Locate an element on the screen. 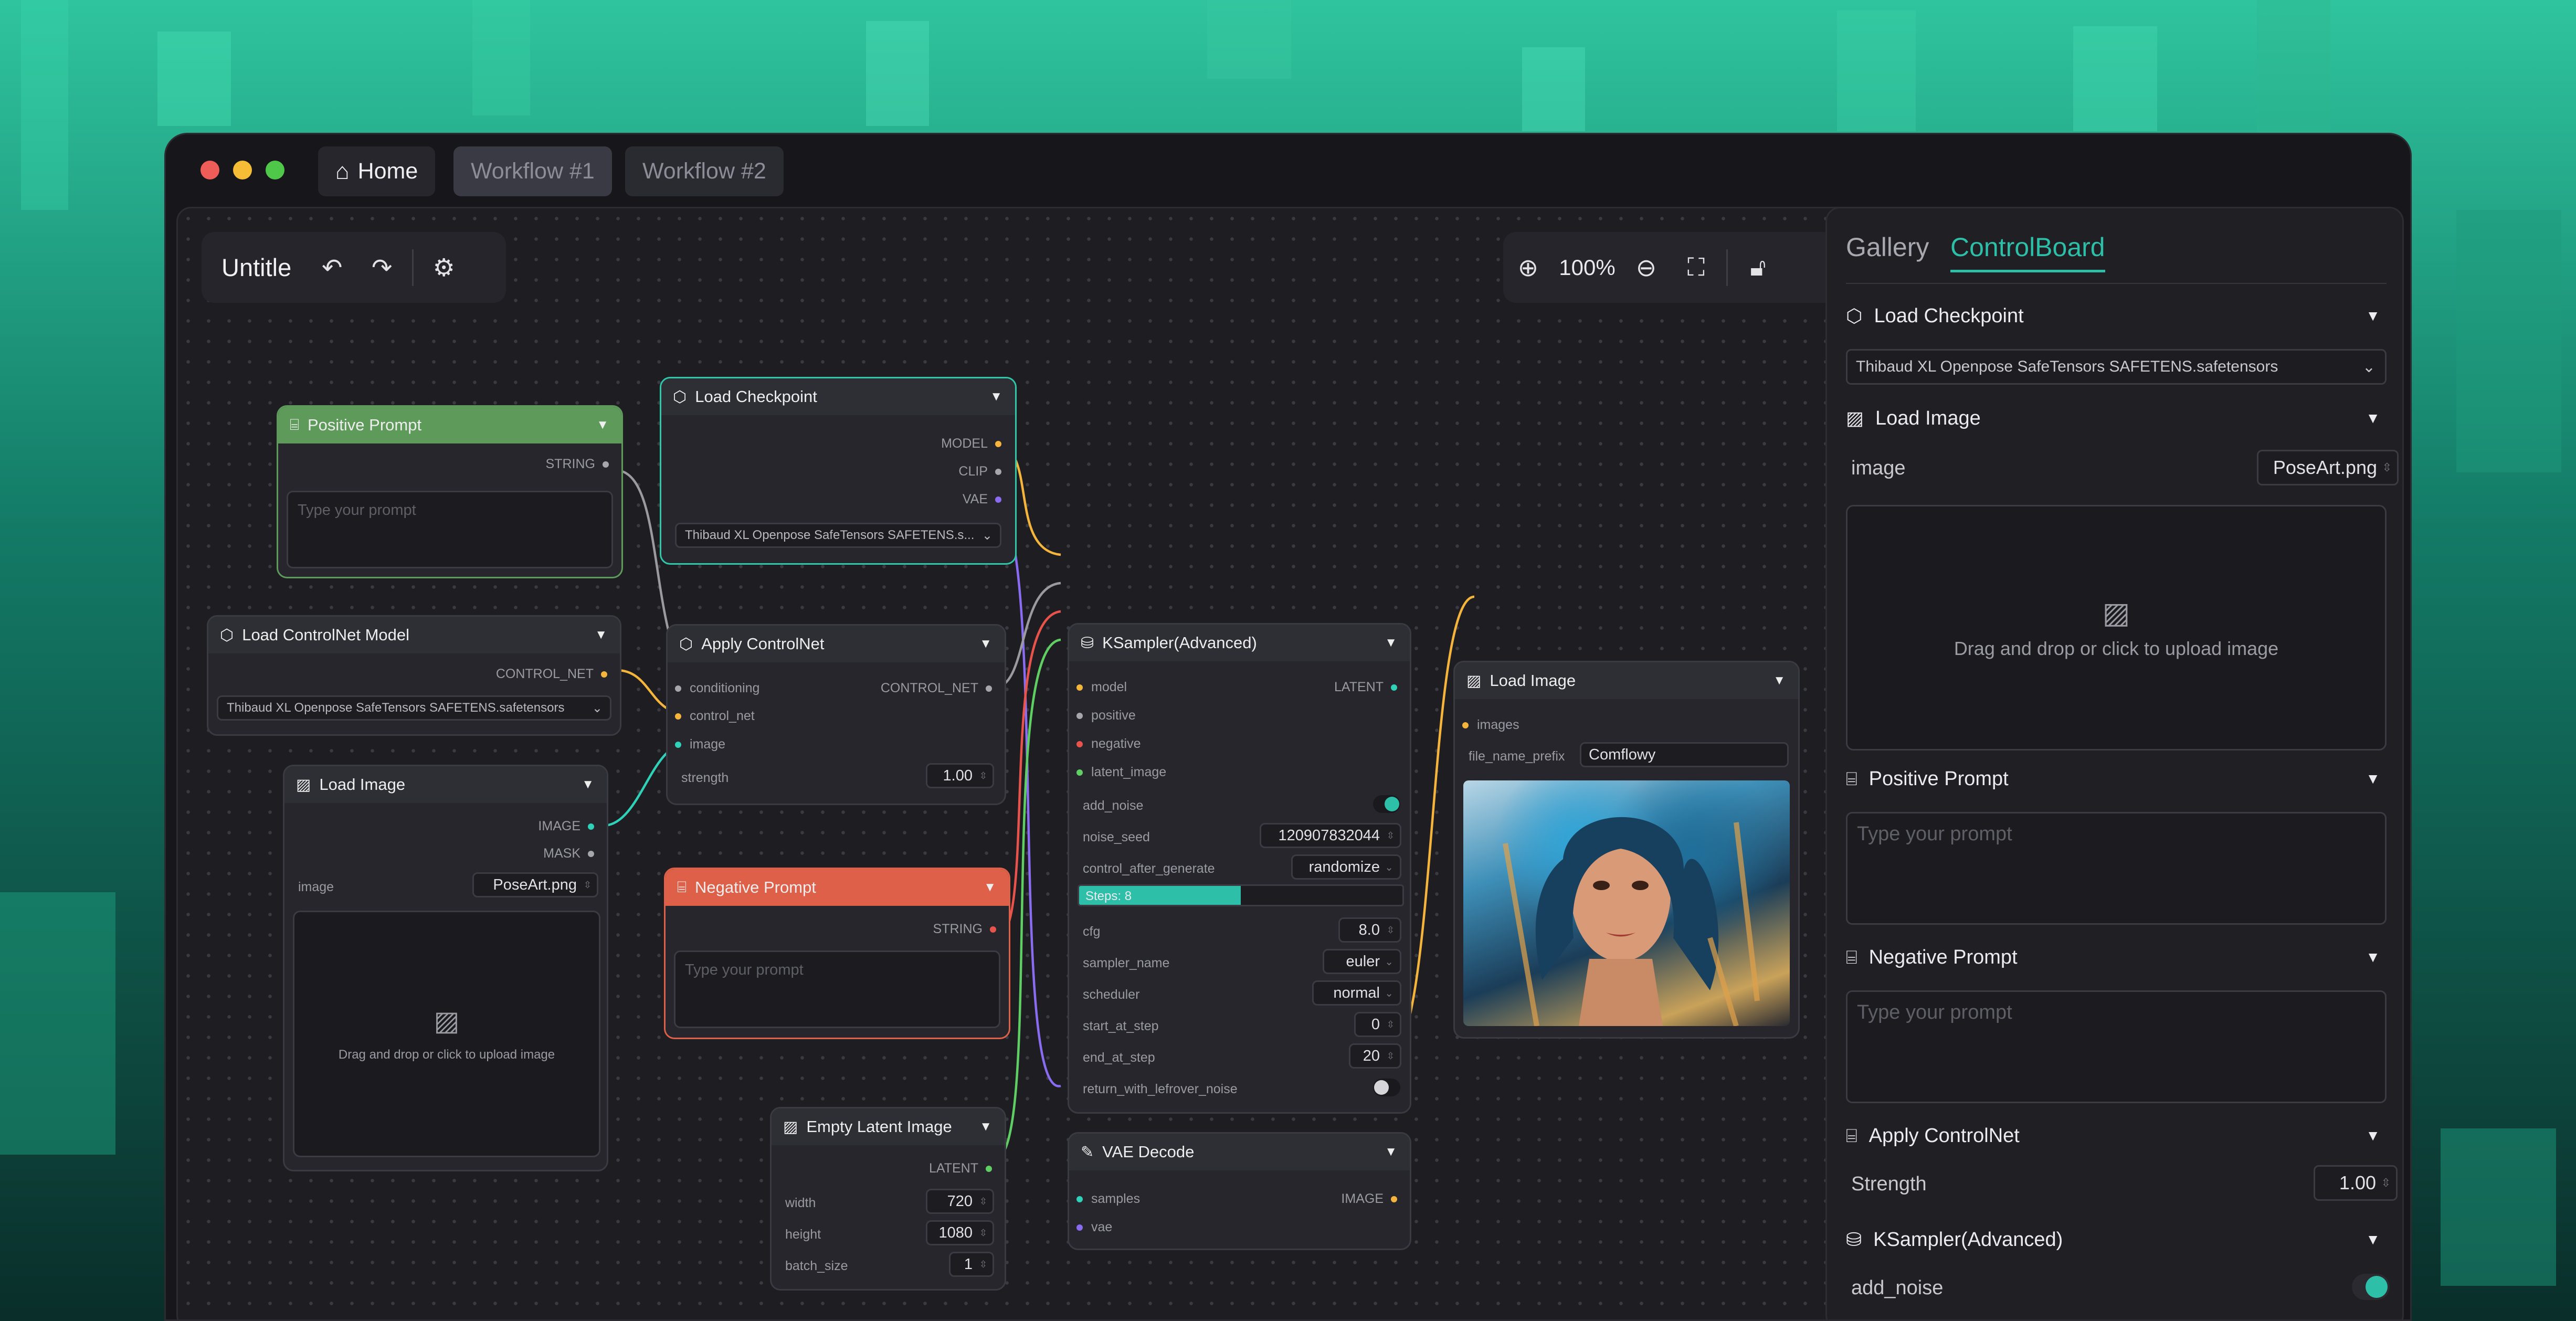 The width and height of the screenshot is (2576, 1321). output-model: MODEL is located at coordinates (971, 443).